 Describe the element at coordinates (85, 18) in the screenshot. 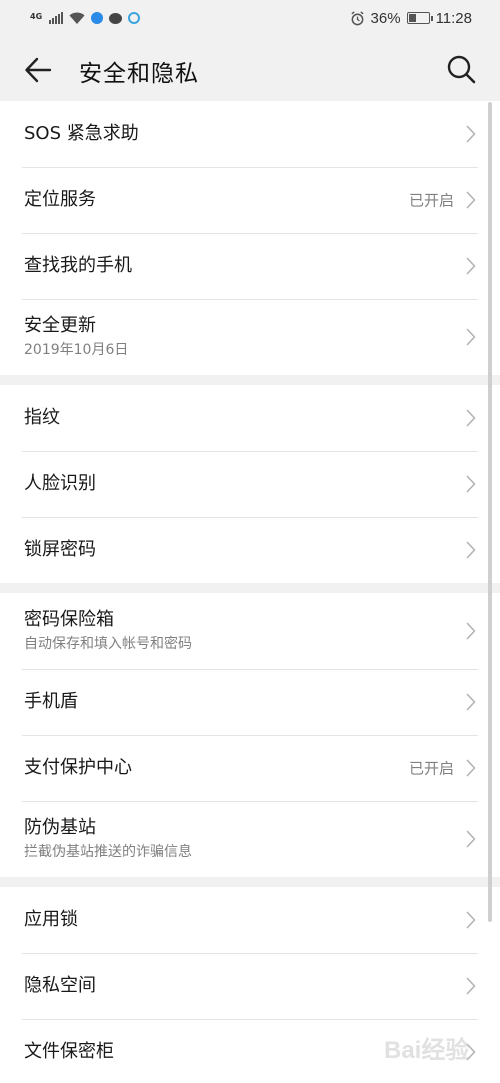

I see `status-left: 4G` at that location.